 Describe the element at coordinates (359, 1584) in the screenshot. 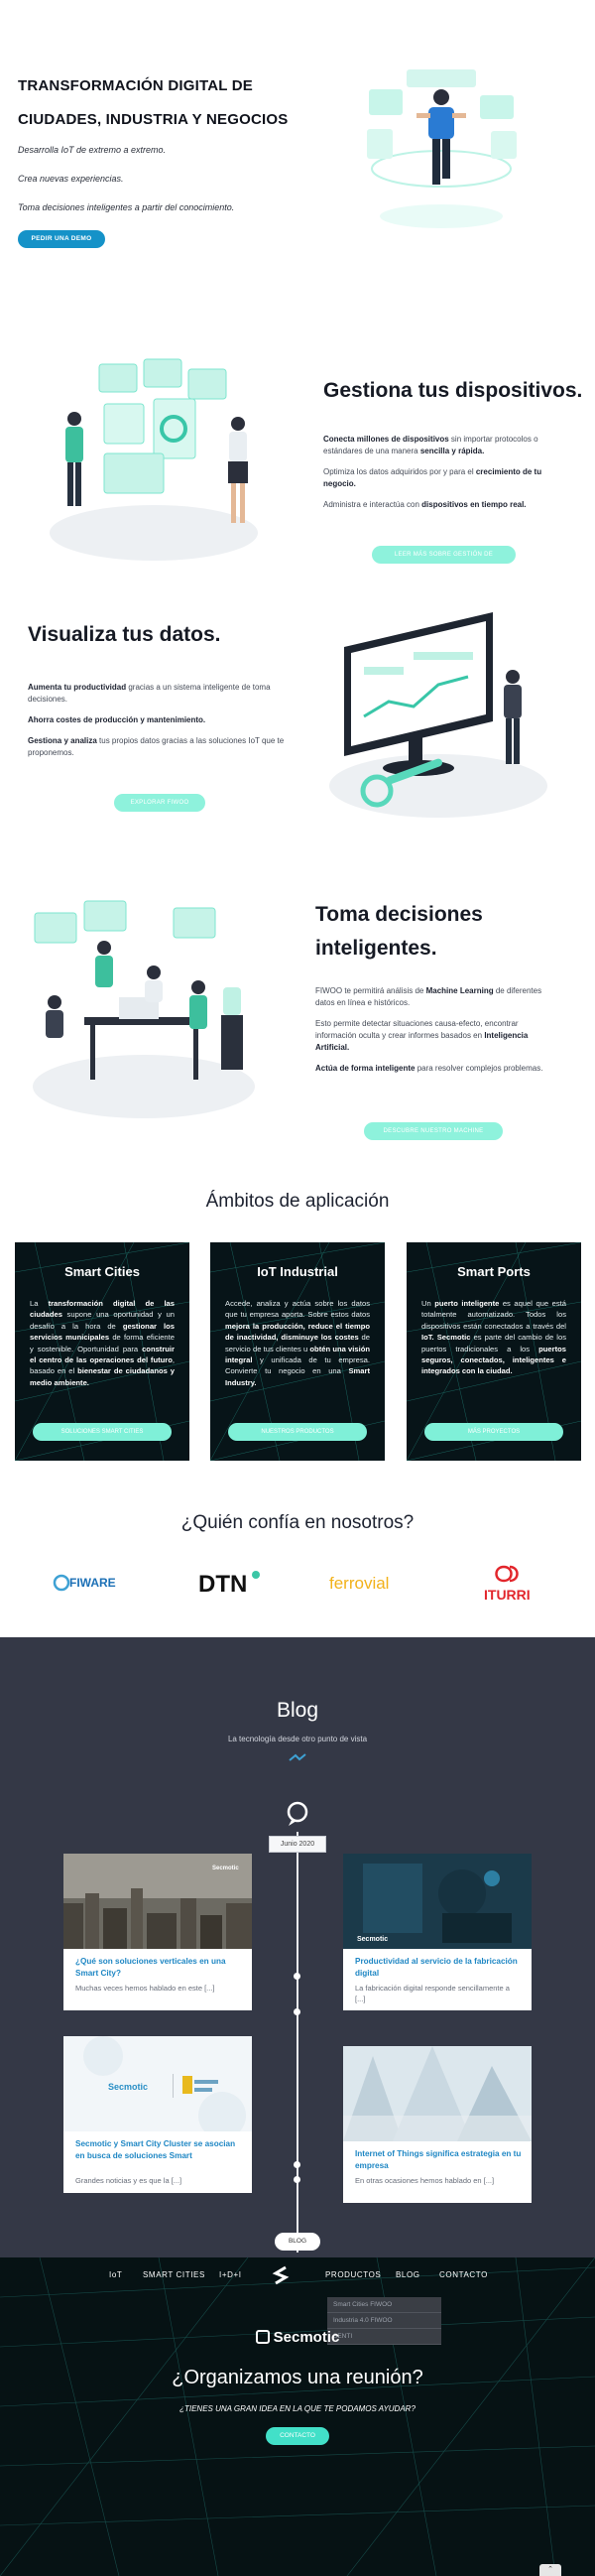

I see `ferrovial-logo-text: ferrovial` at that location.